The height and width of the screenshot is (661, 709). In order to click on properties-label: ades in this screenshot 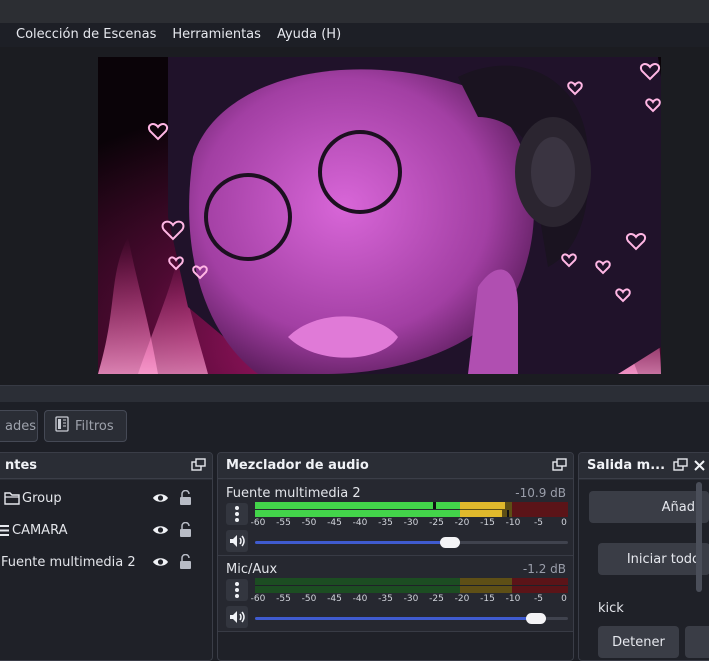, I will do `click(20, 426)`.